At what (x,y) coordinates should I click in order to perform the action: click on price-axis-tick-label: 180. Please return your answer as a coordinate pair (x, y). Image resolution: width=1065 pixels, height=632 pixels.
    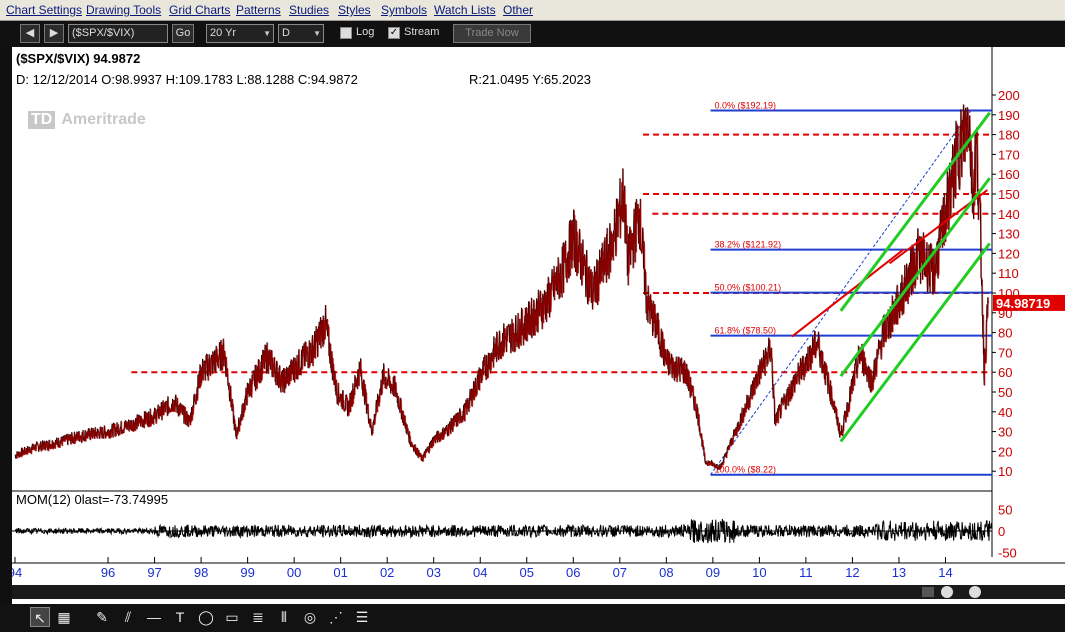
    Looking at the image, I should click on (1009, 135).